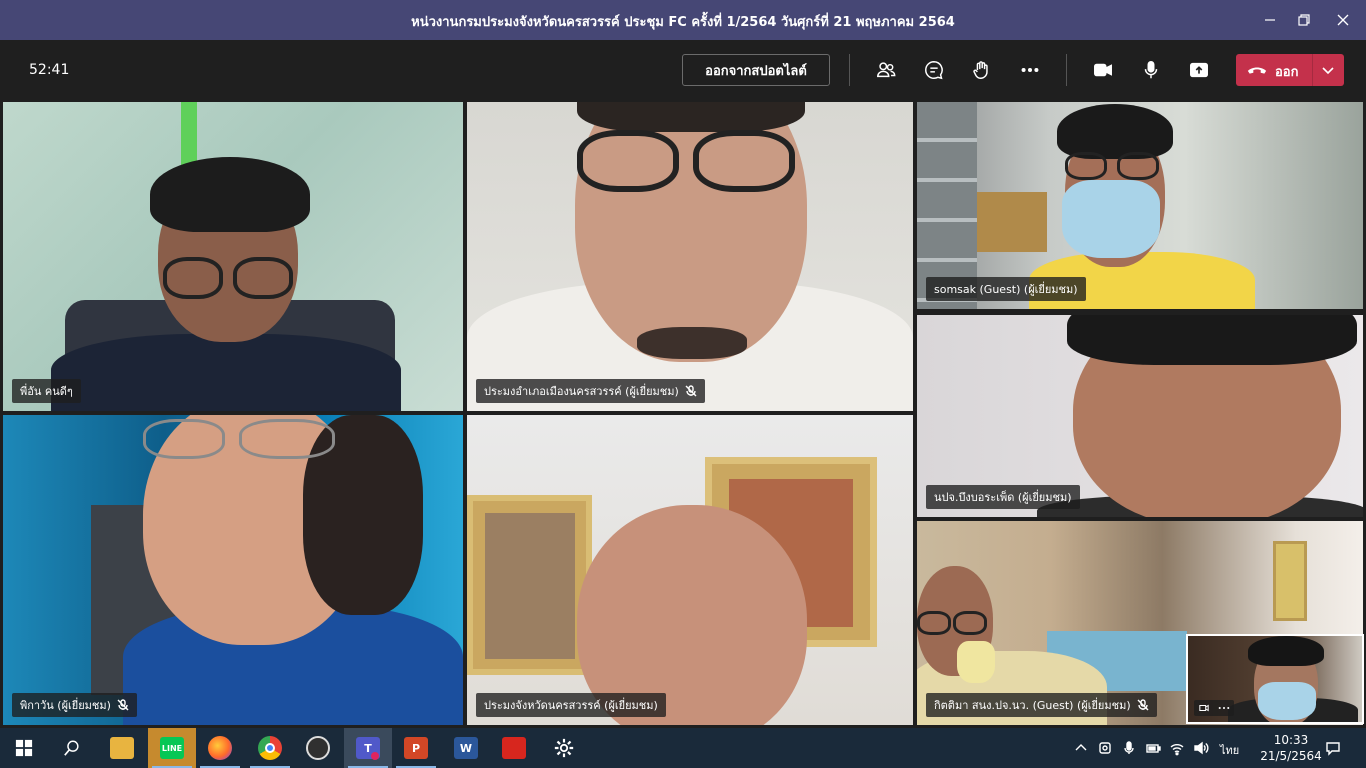  I want to click on close-button, so click(1343, 20).